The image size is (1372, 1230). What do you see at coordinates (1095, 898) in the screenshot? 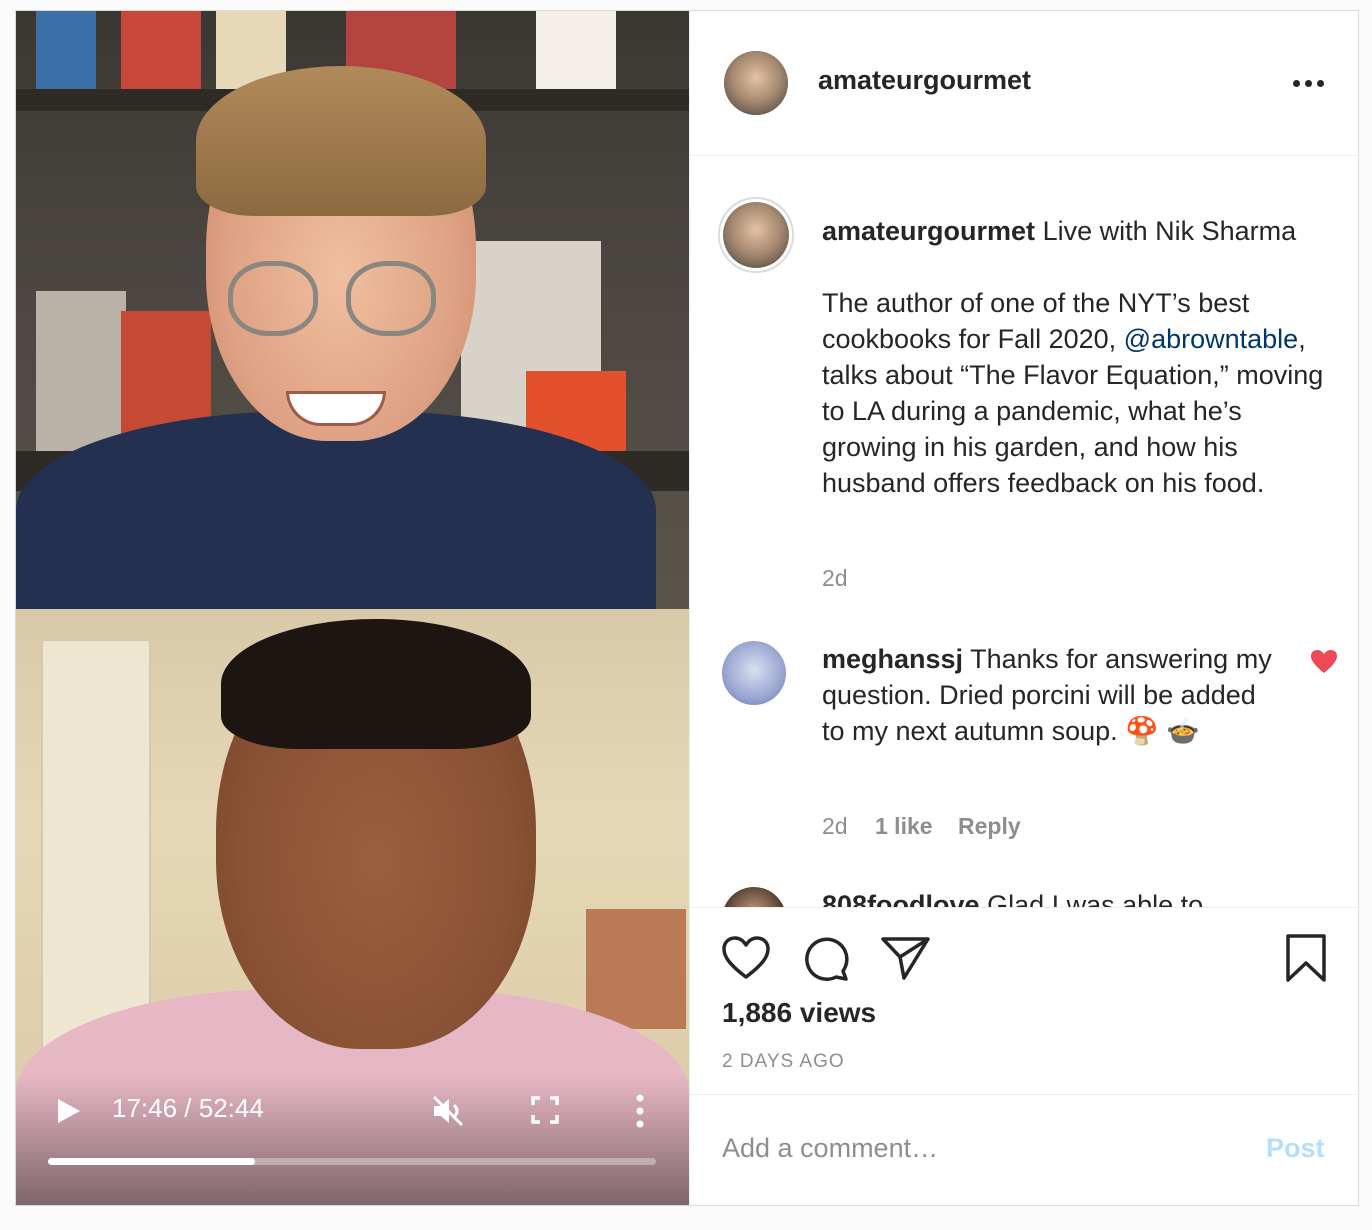
I see `comment-text: Glad I was able to` at bounding box center [1095, 898].